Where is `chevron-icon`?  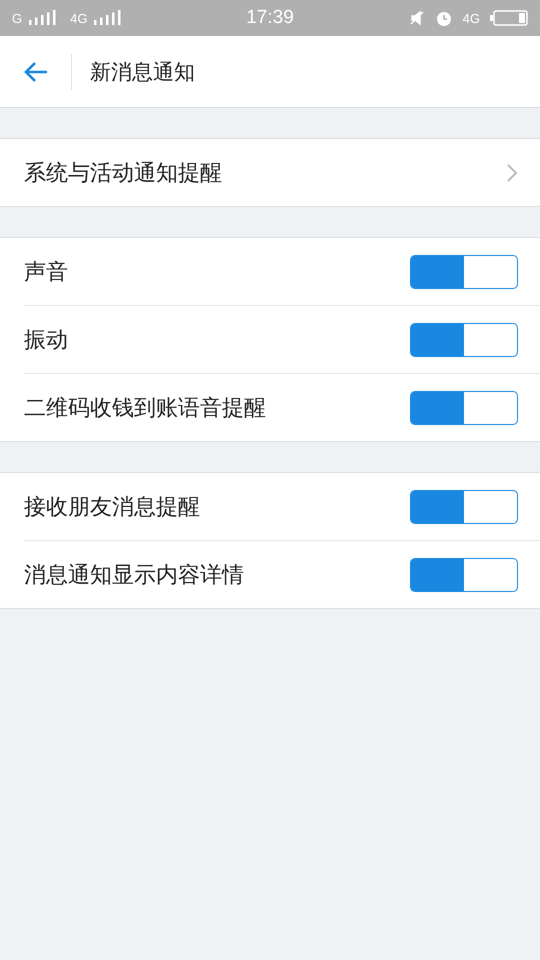
chevron-icon is located at coordinates (512, 172).